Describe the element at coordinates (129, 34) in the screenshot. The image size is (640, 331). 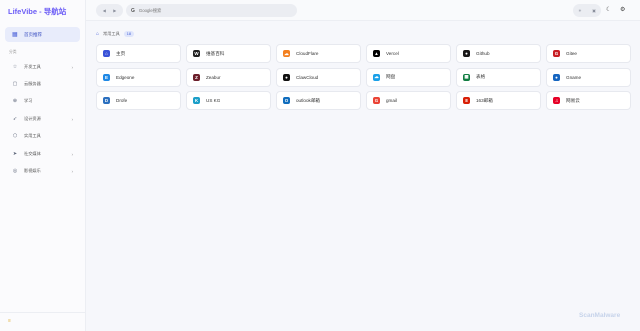
I see `group-count-badge: 18` at that location.